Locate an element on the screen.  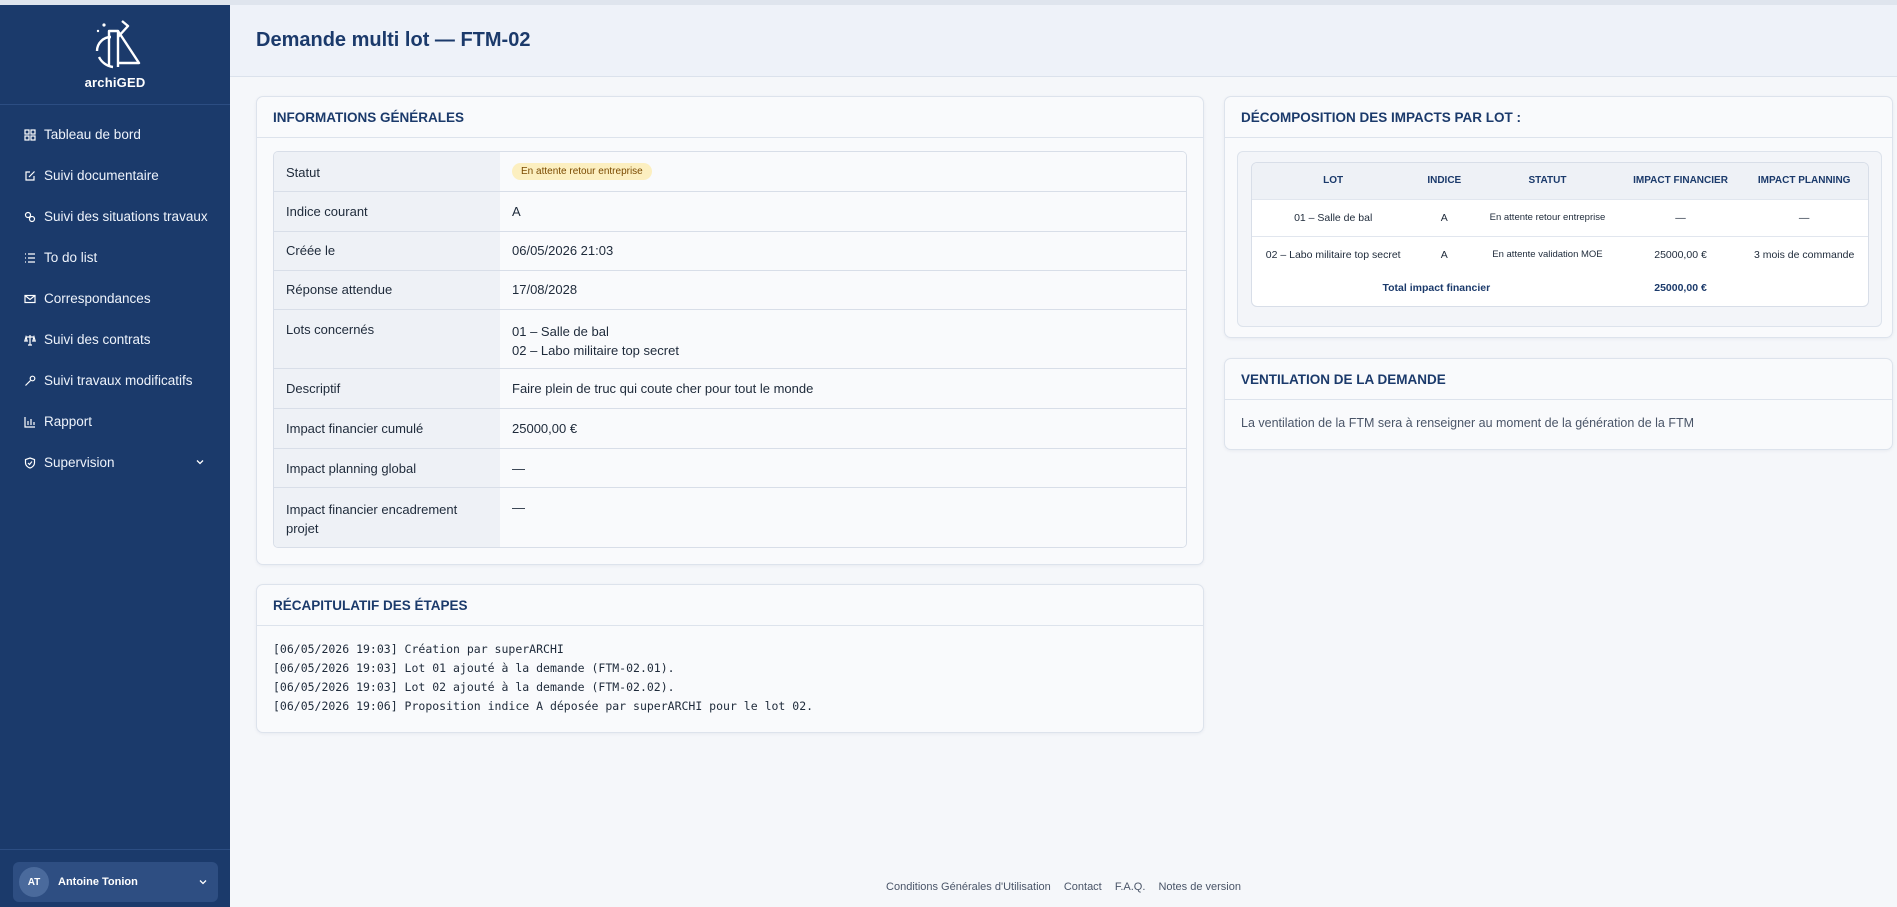
footer-link-notes-version: Notes de version is located at coordinates (1199, 887).